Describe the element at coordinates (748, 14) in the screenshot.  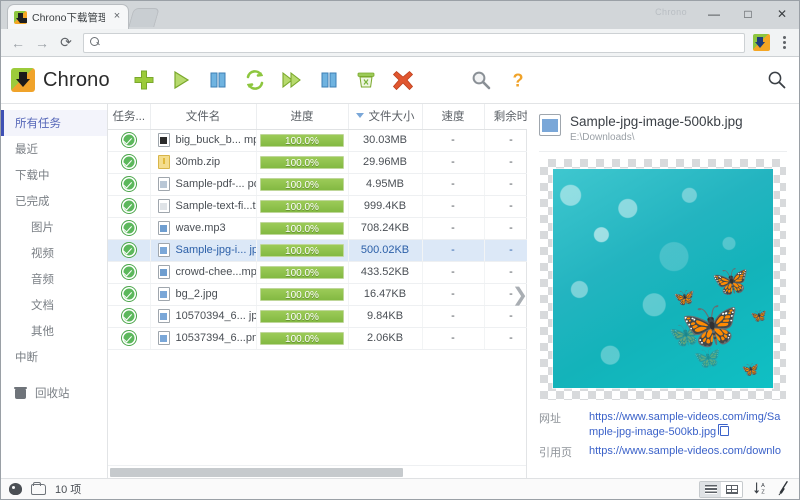
I see `maximize-button: □` at that location.